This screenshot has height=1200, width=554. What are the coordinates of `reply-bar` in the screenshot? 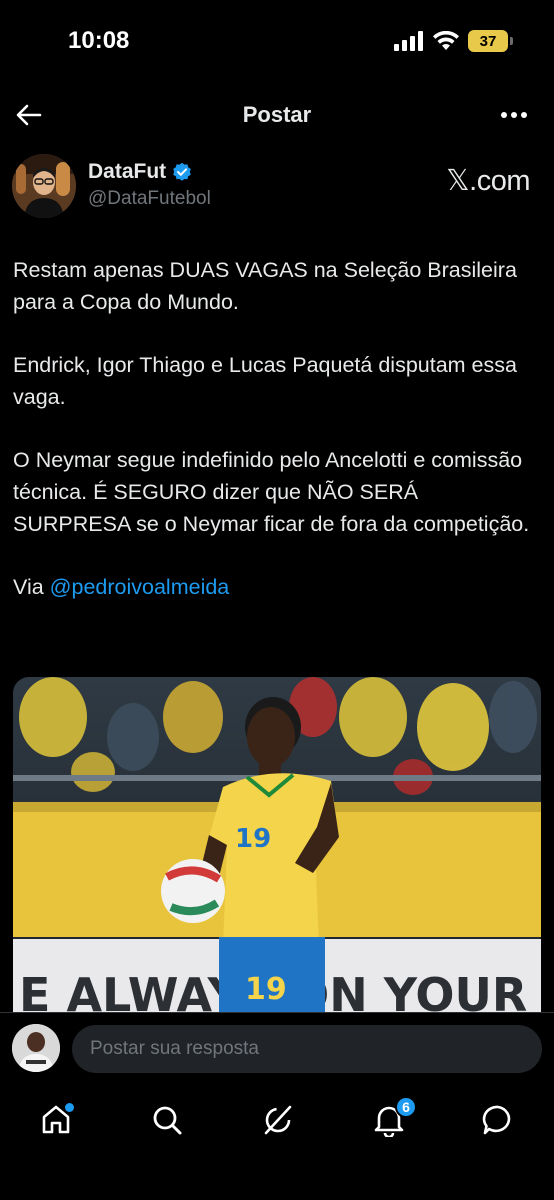 It's located at (277, 1049).